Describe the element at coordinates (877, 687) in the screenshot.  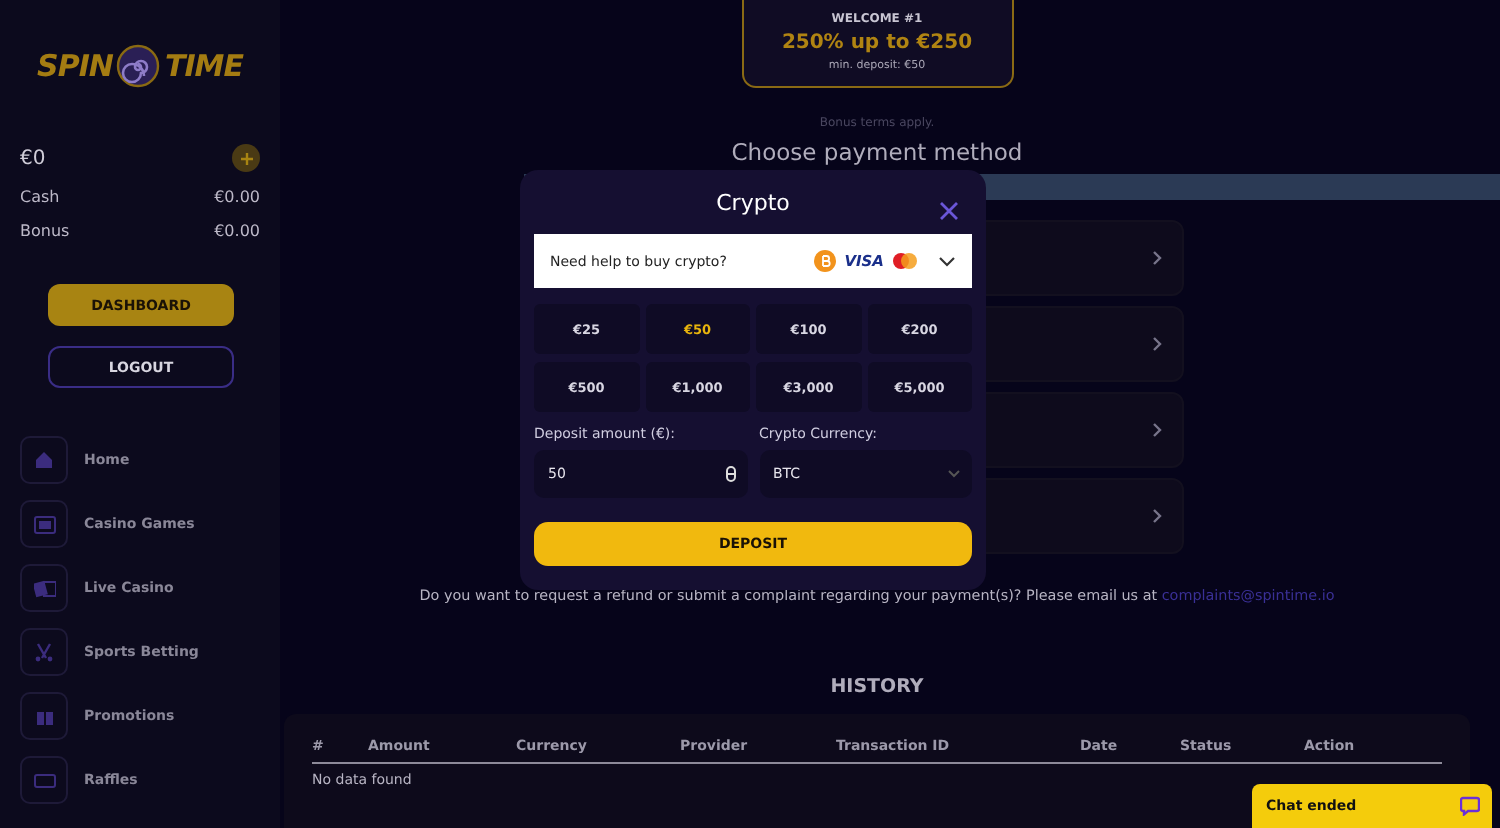
I see `history-title: HISTORY` at that location.